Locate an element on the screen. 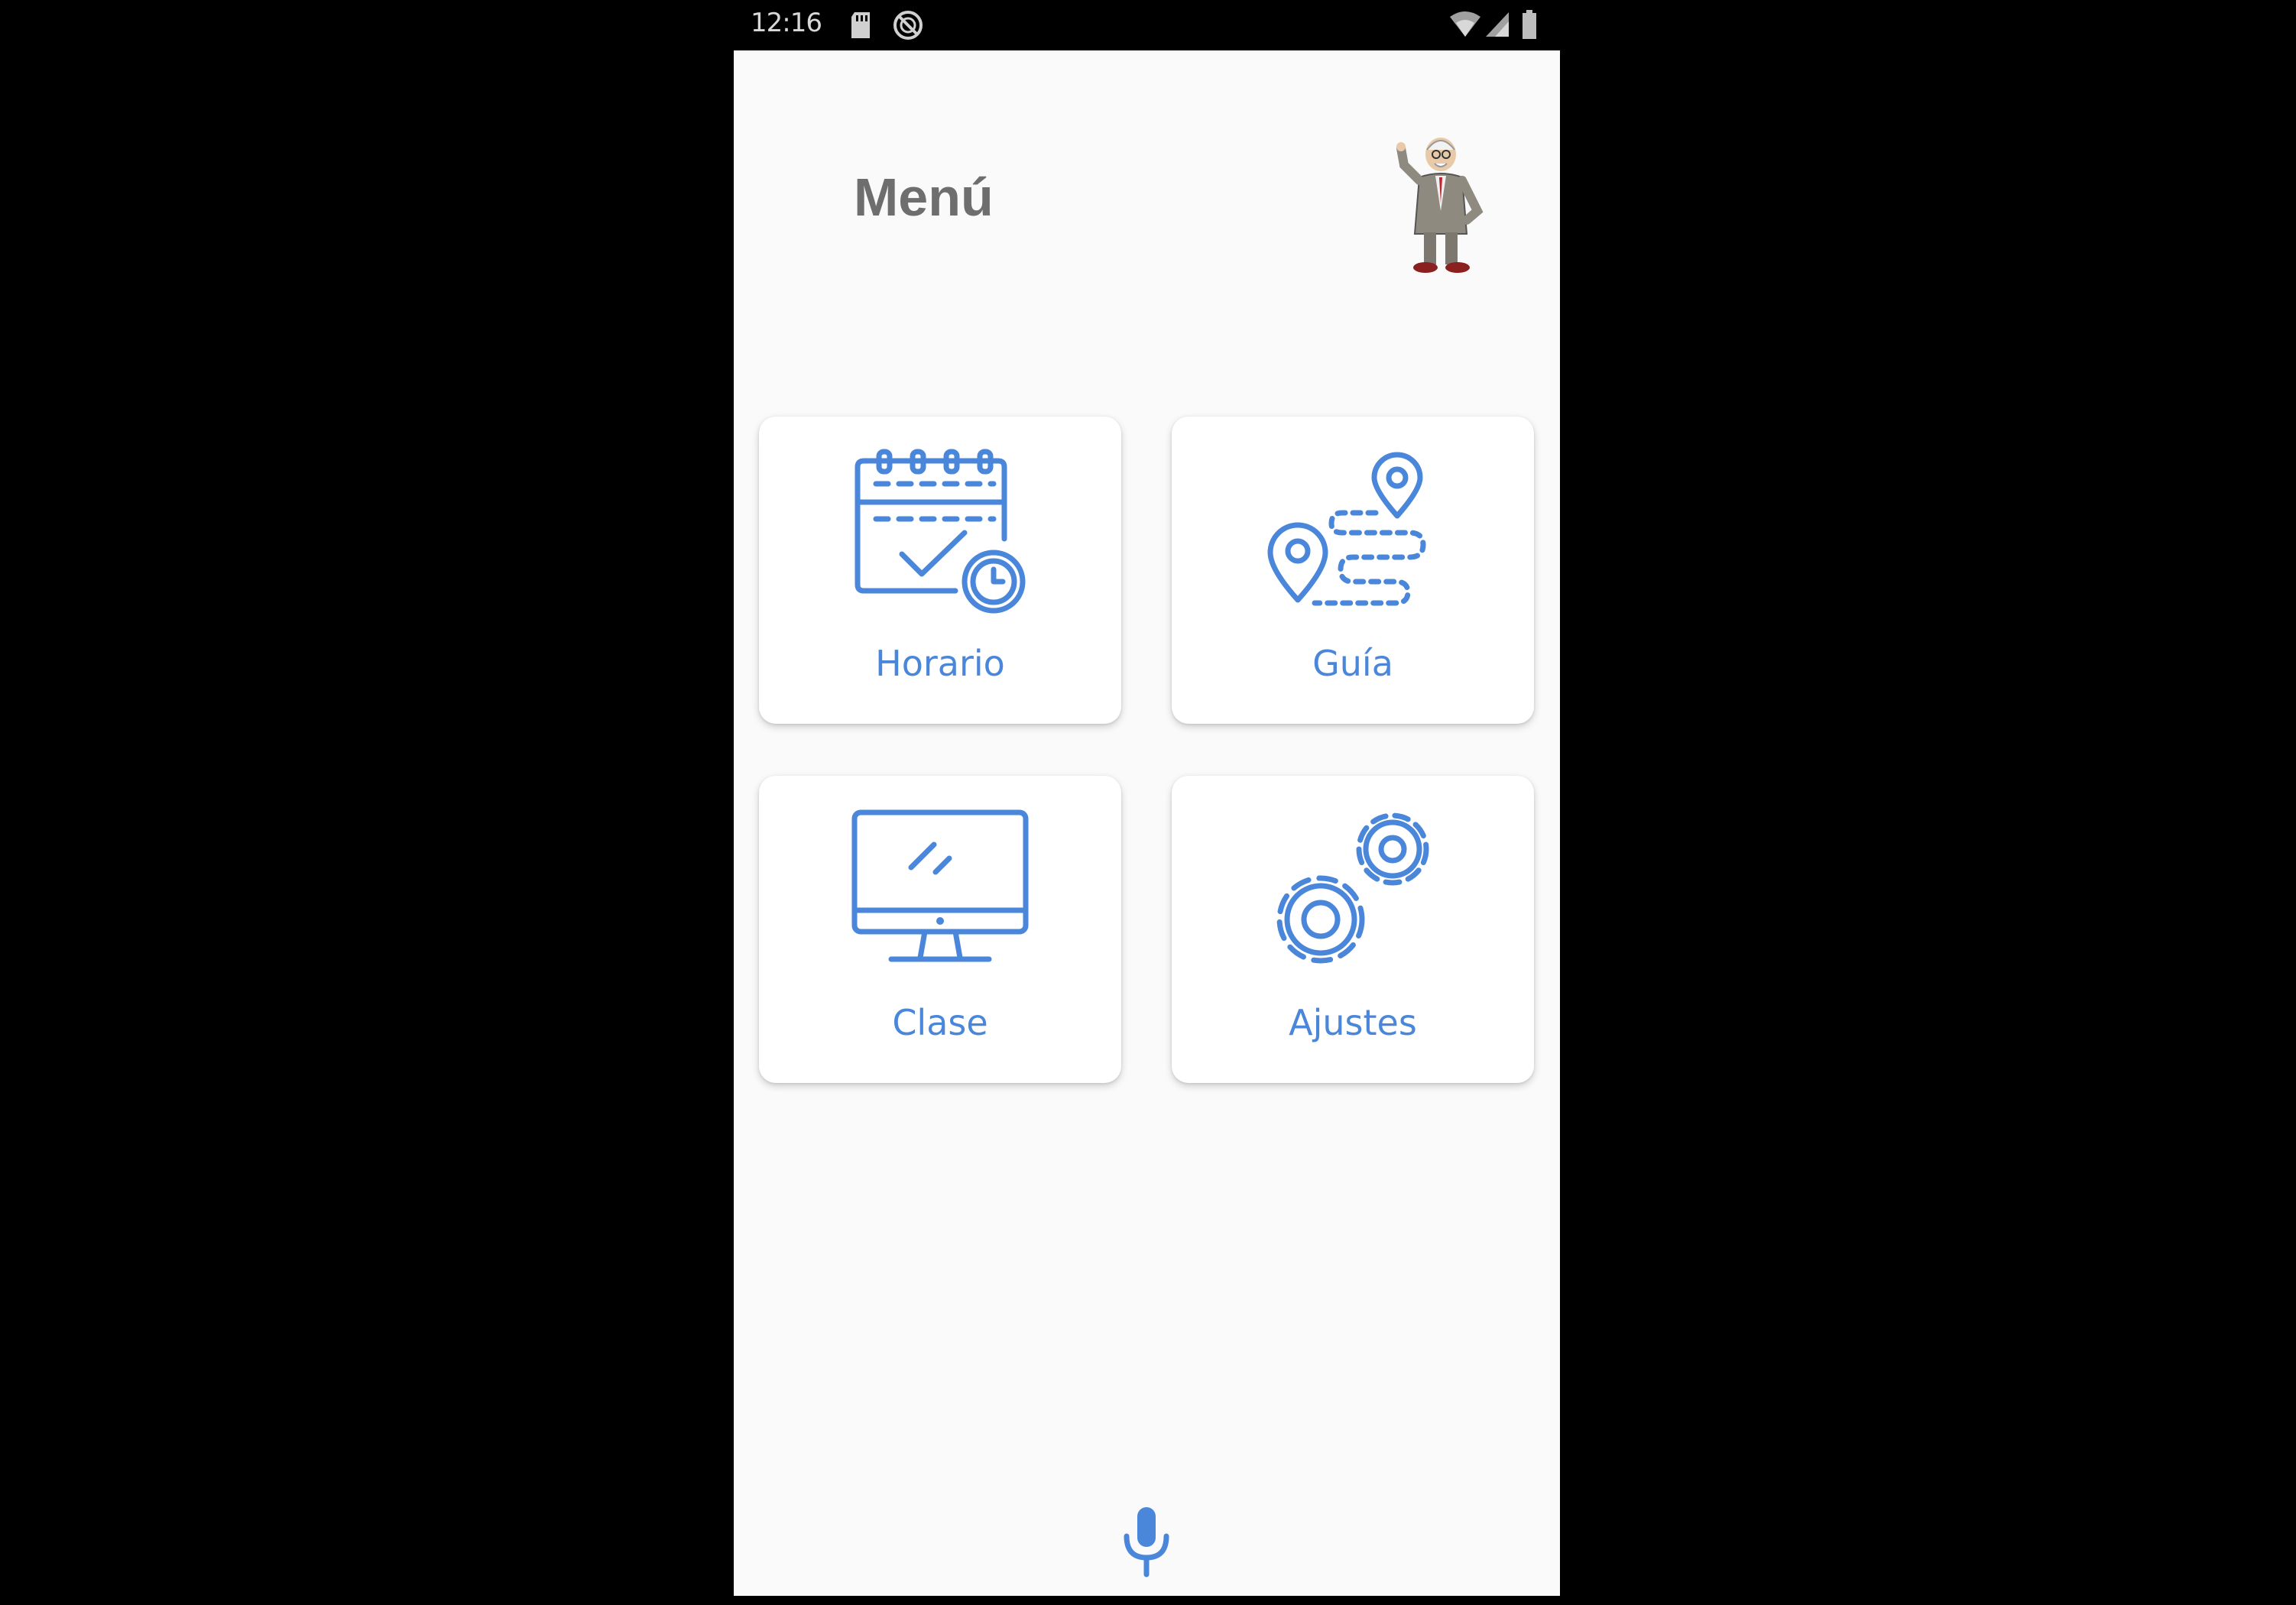  status-time: 12:16 is located at coordinates (786, 23).